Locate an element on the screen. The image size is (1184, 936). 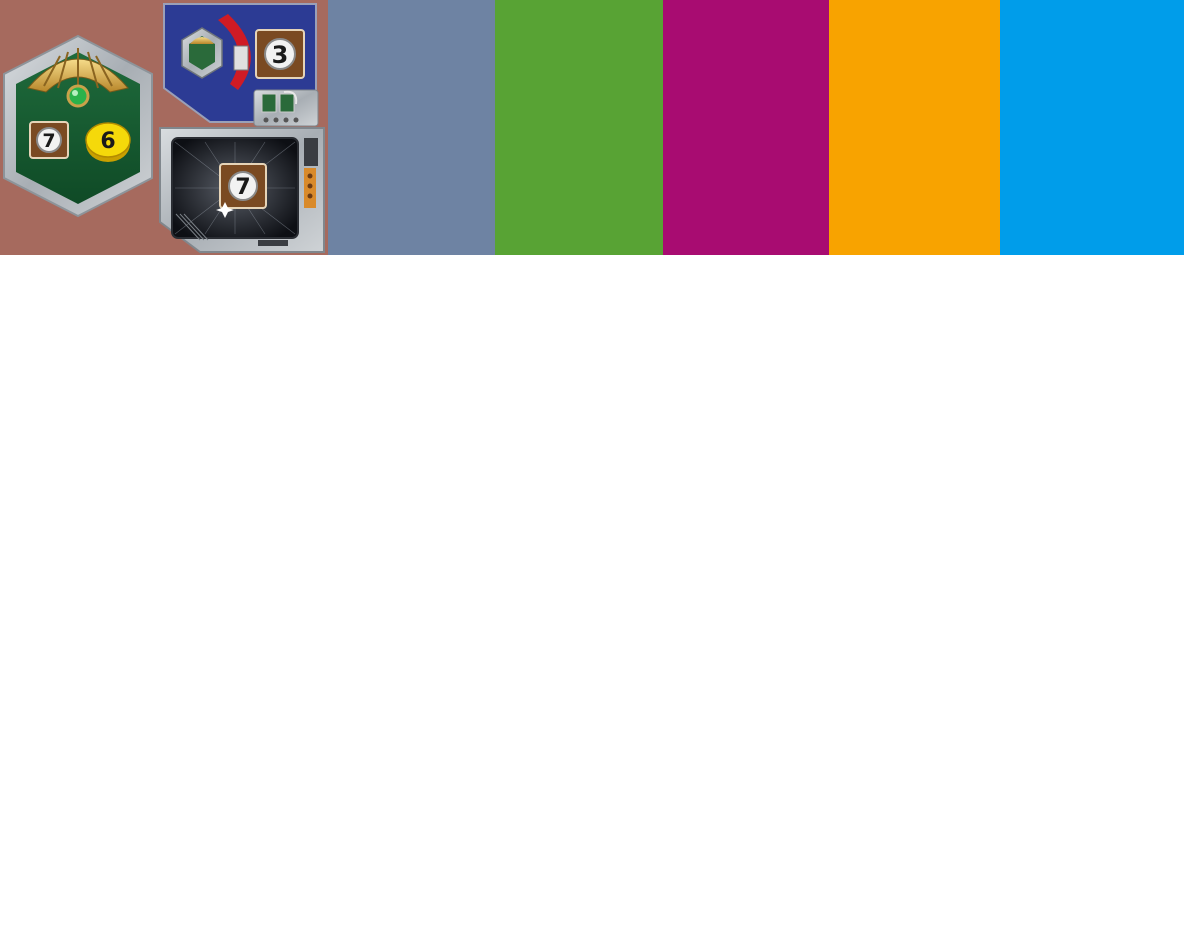
swatch-slate is located at coordinates (411, 127).